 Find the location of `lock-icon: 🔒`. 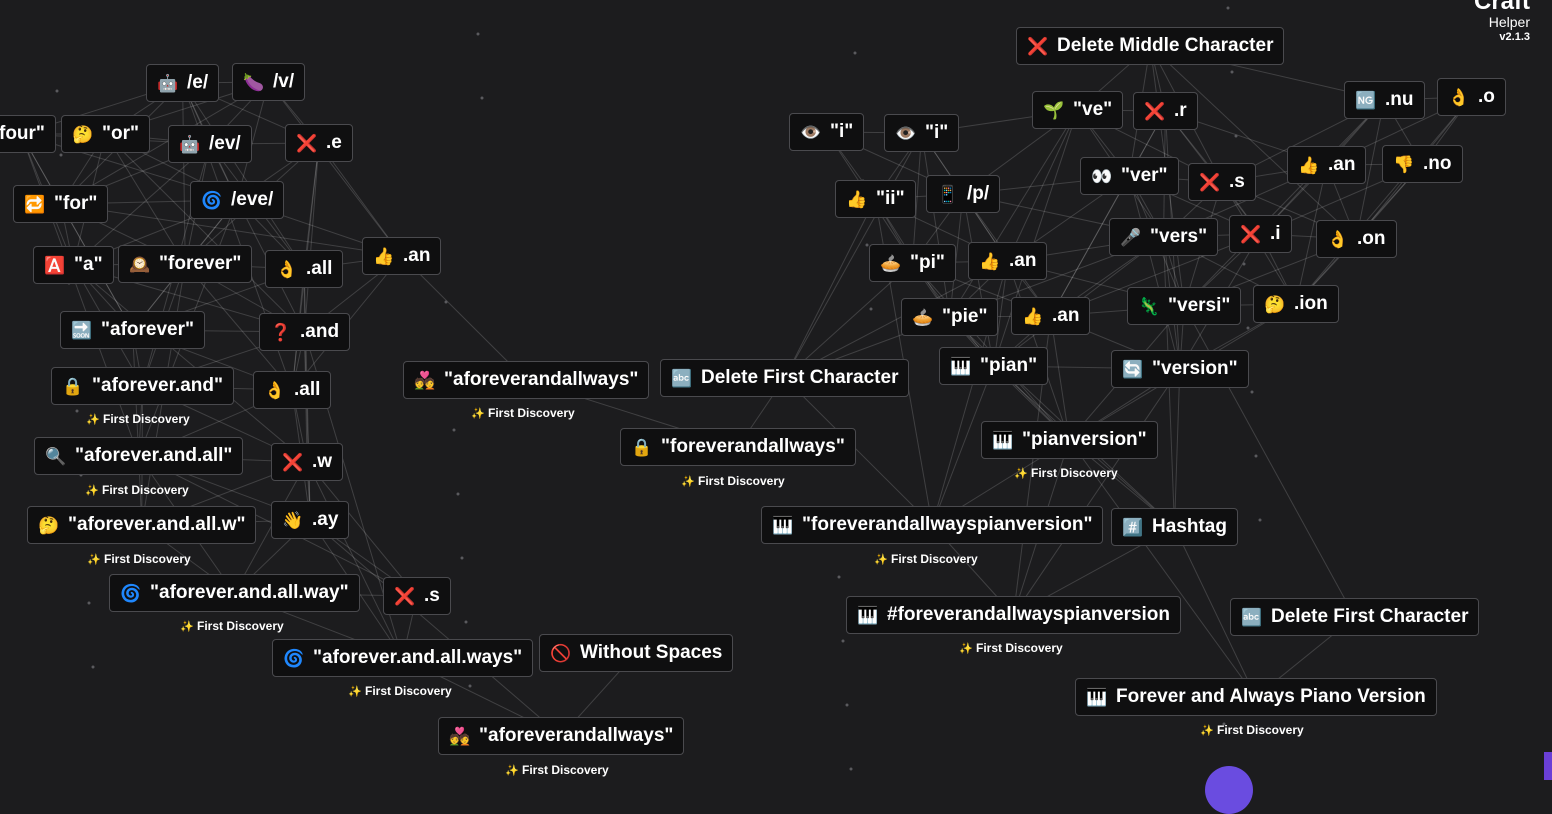

lock-icon: 🔒 is located at coordinates (73, 386).